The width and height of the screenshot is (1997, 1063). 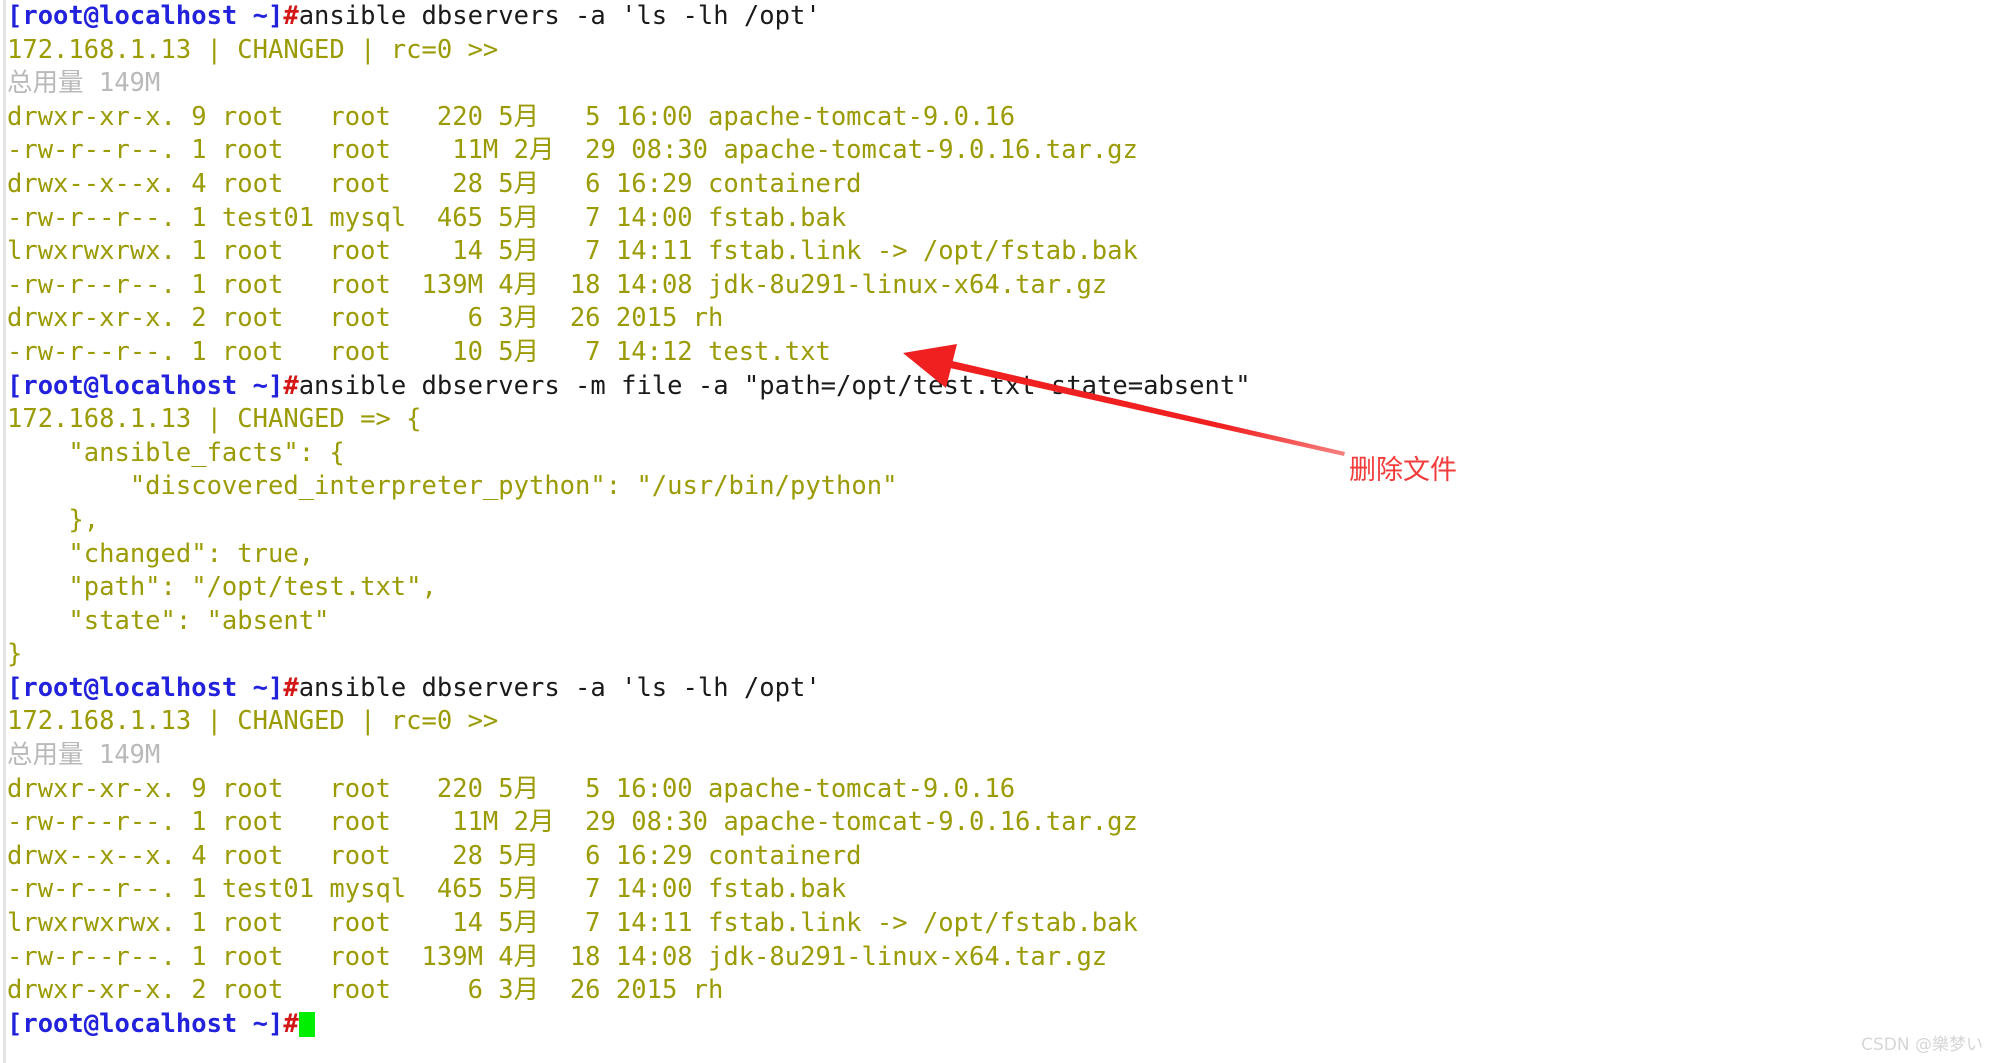 What do you see at coordinates (53, 519) in the screenshot?
I see `output-text: },` at bounding box center [53, 519].